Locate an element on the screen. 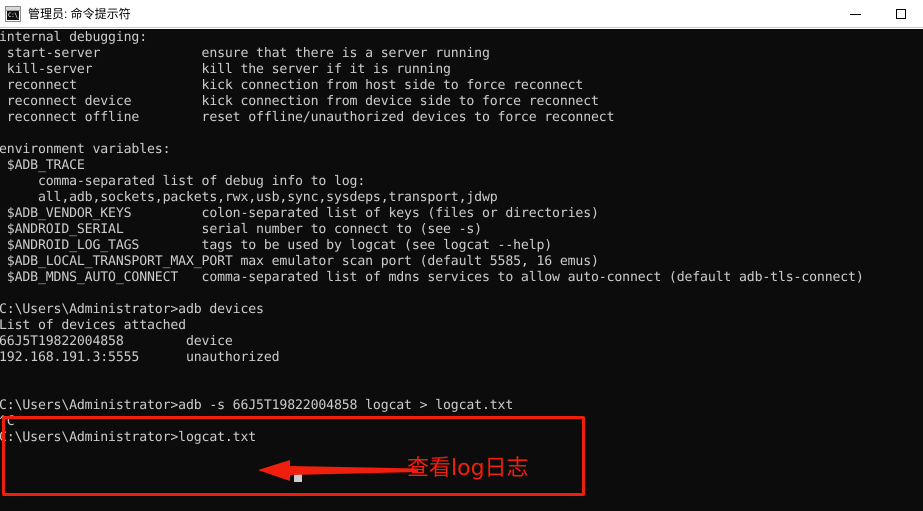  cmd-console-icon: C:\_ is located at coordinates (13, 13).